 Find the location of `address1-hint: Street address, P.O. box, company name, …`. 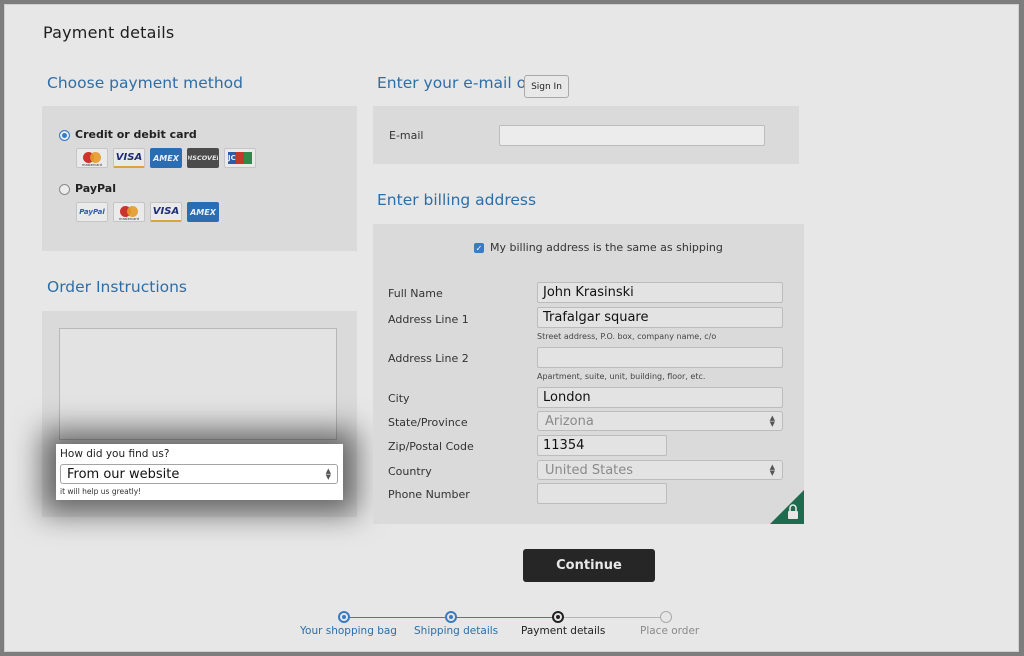

address1-hint: Street address, P.O. box, company name, … is located at coordinates (627, 336).